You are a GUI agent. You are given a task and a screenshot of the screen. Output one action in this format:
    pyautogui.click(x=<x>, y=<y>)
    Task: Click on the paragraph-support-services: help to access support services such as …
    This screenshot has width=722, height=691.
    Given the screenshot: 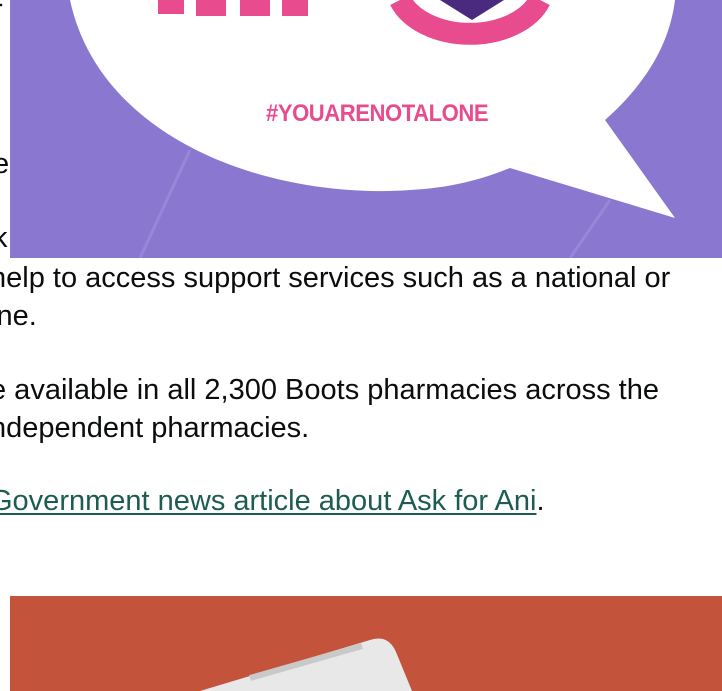 What is the action you would take?
    pyautogui.click(x=361, y=297)
    